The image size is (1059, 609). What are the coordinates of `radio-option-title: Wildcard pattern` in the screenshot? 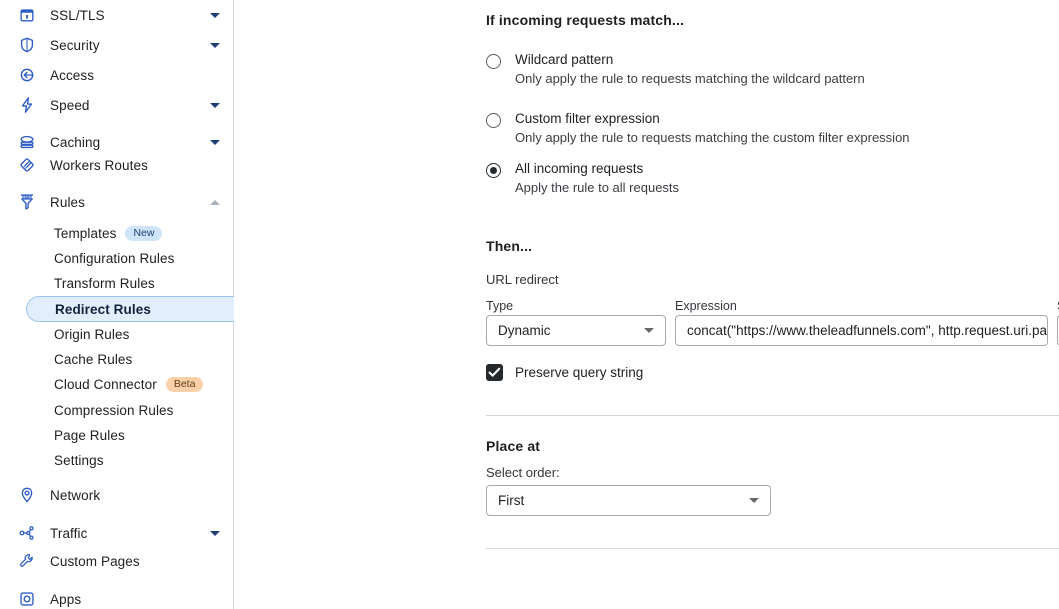 It's located at (564, 59).